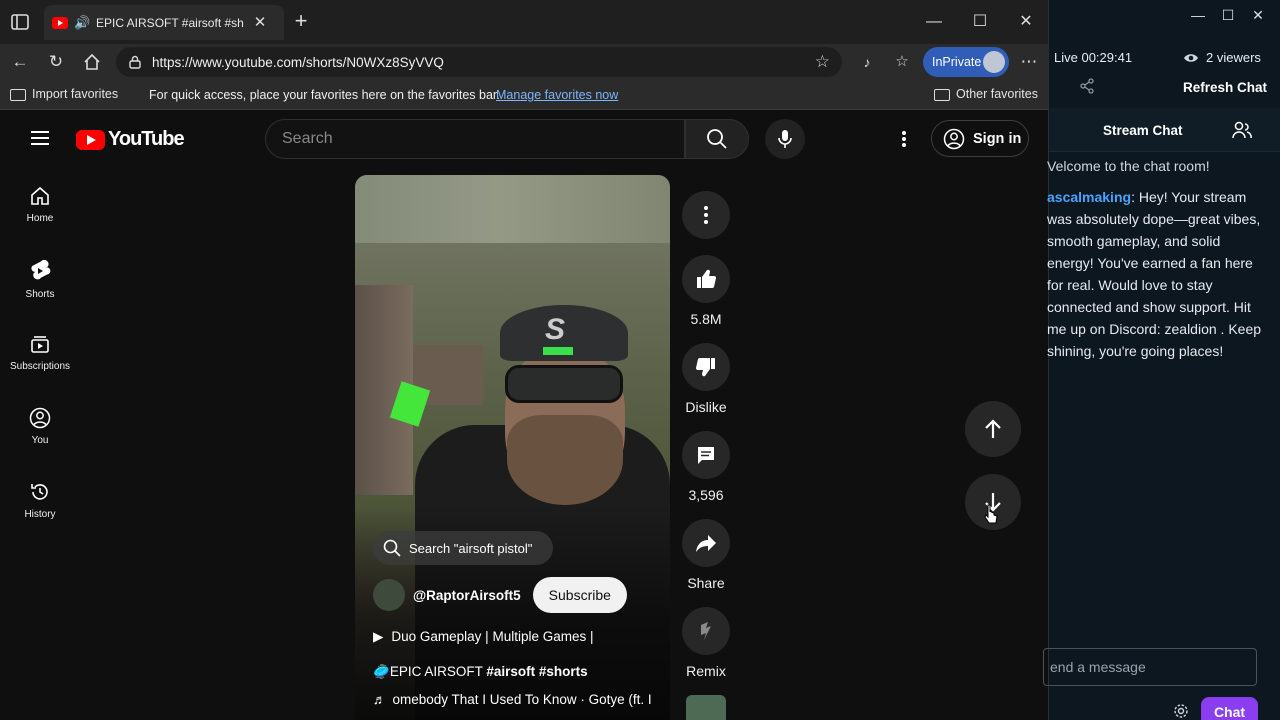 Image resolution: width=1280 pixels, height=720 pixels. I want to click on speaker-icon: 🔊, so click(82, 22).